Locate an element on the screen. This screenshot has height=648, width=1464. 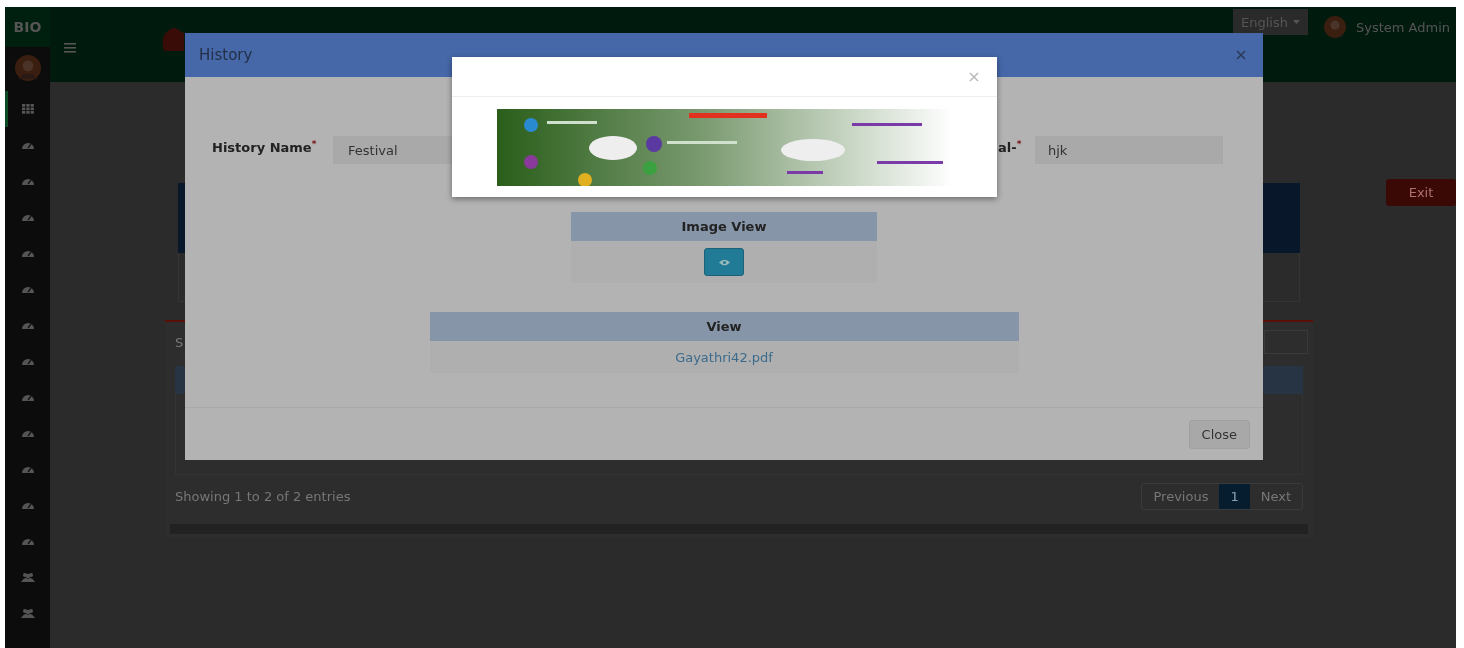
column-header: View is located at coordinates (724, 326).